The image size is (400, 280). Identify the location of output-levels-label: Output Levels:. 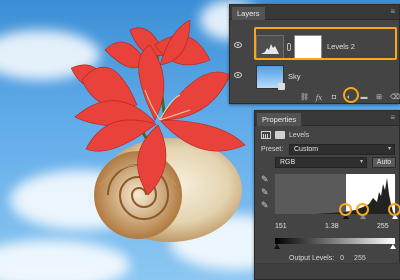
(312, 258).